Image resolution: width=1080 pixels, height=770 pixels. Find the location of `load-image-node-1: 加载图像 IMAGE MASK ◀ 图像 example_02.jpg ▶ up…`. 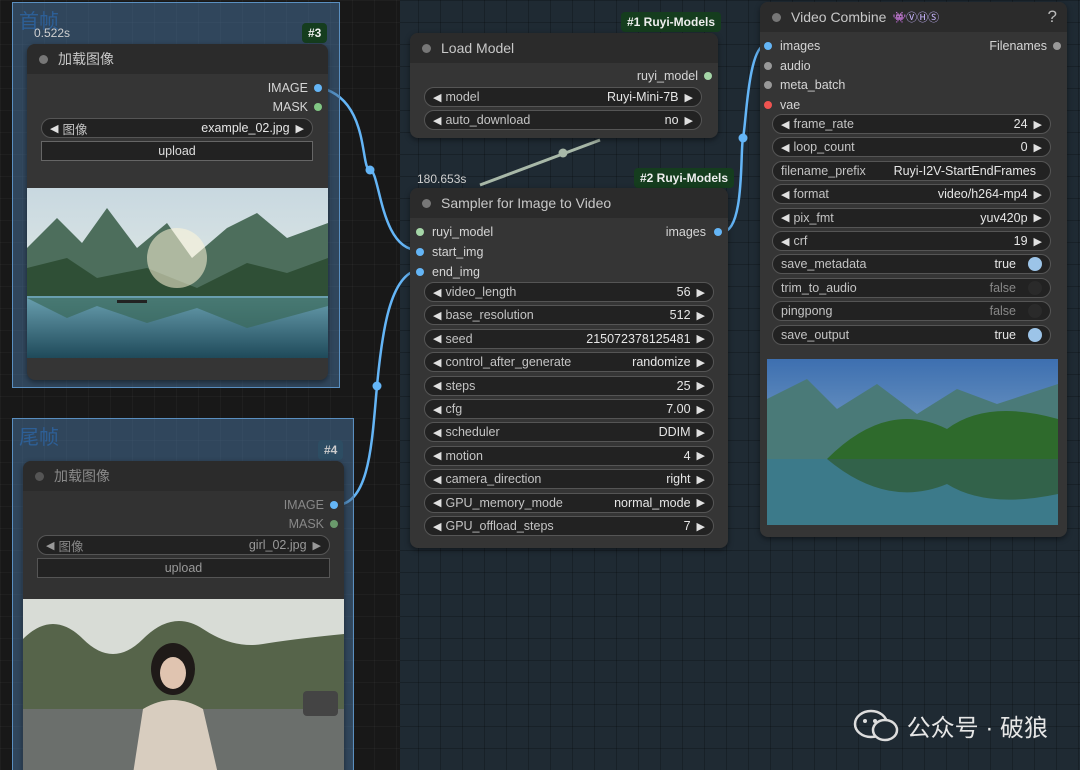

load-image-node-1: 加载图像 IMAGE MASK ◀ 图像 example_02.jpg ▶ up… is located at coordinates (177, 212).